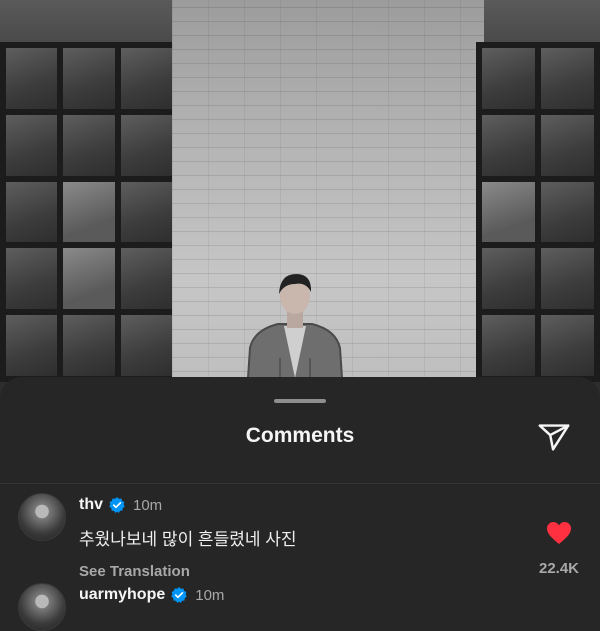 This screenshot has width=600, height=631. Describe the element at coordinates (300, 401) in the screenshot. I see `drag-handle` at that location.